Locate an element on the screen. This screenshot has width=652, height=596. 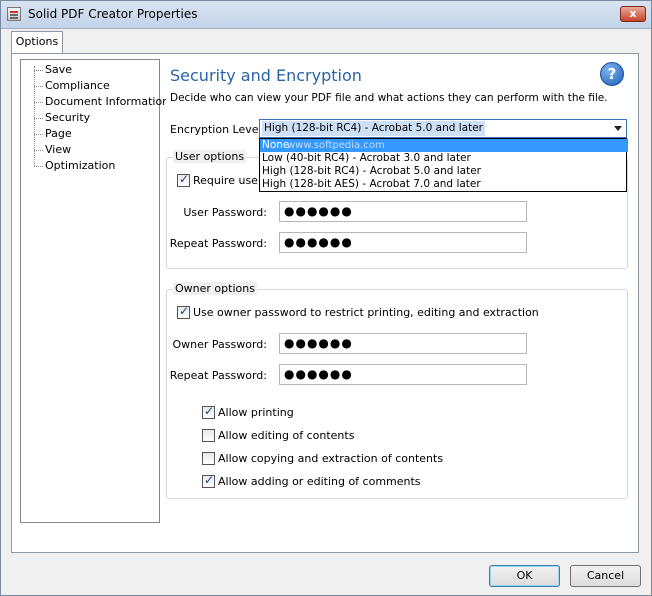
dropdown-option-label: None is located at coordinates (276, 145).